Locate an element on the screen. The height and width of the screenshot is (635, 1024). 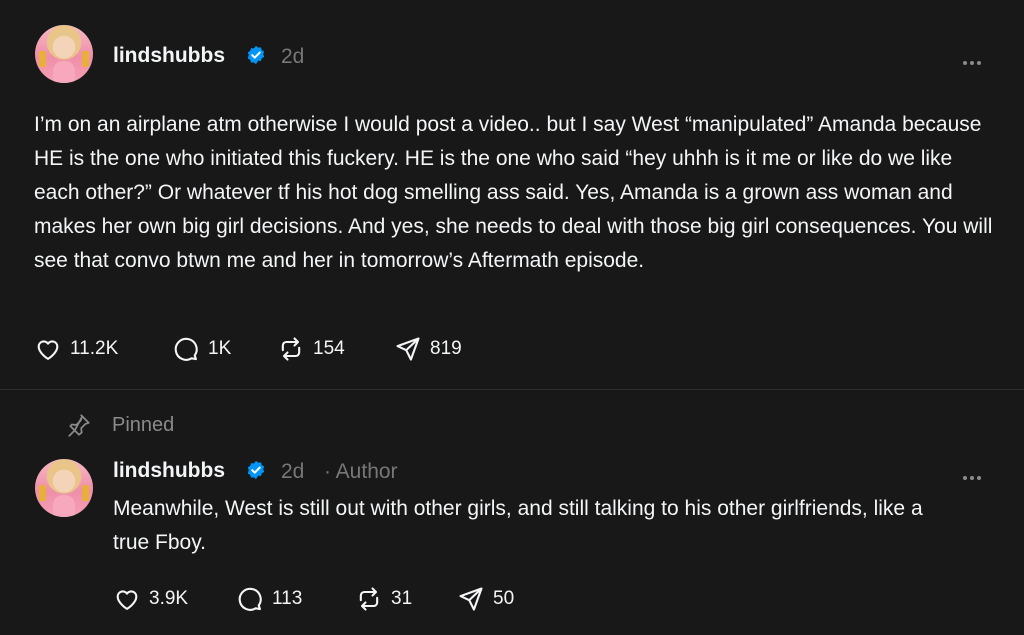
repost-count: 154 is located at coordinates (329, 348).